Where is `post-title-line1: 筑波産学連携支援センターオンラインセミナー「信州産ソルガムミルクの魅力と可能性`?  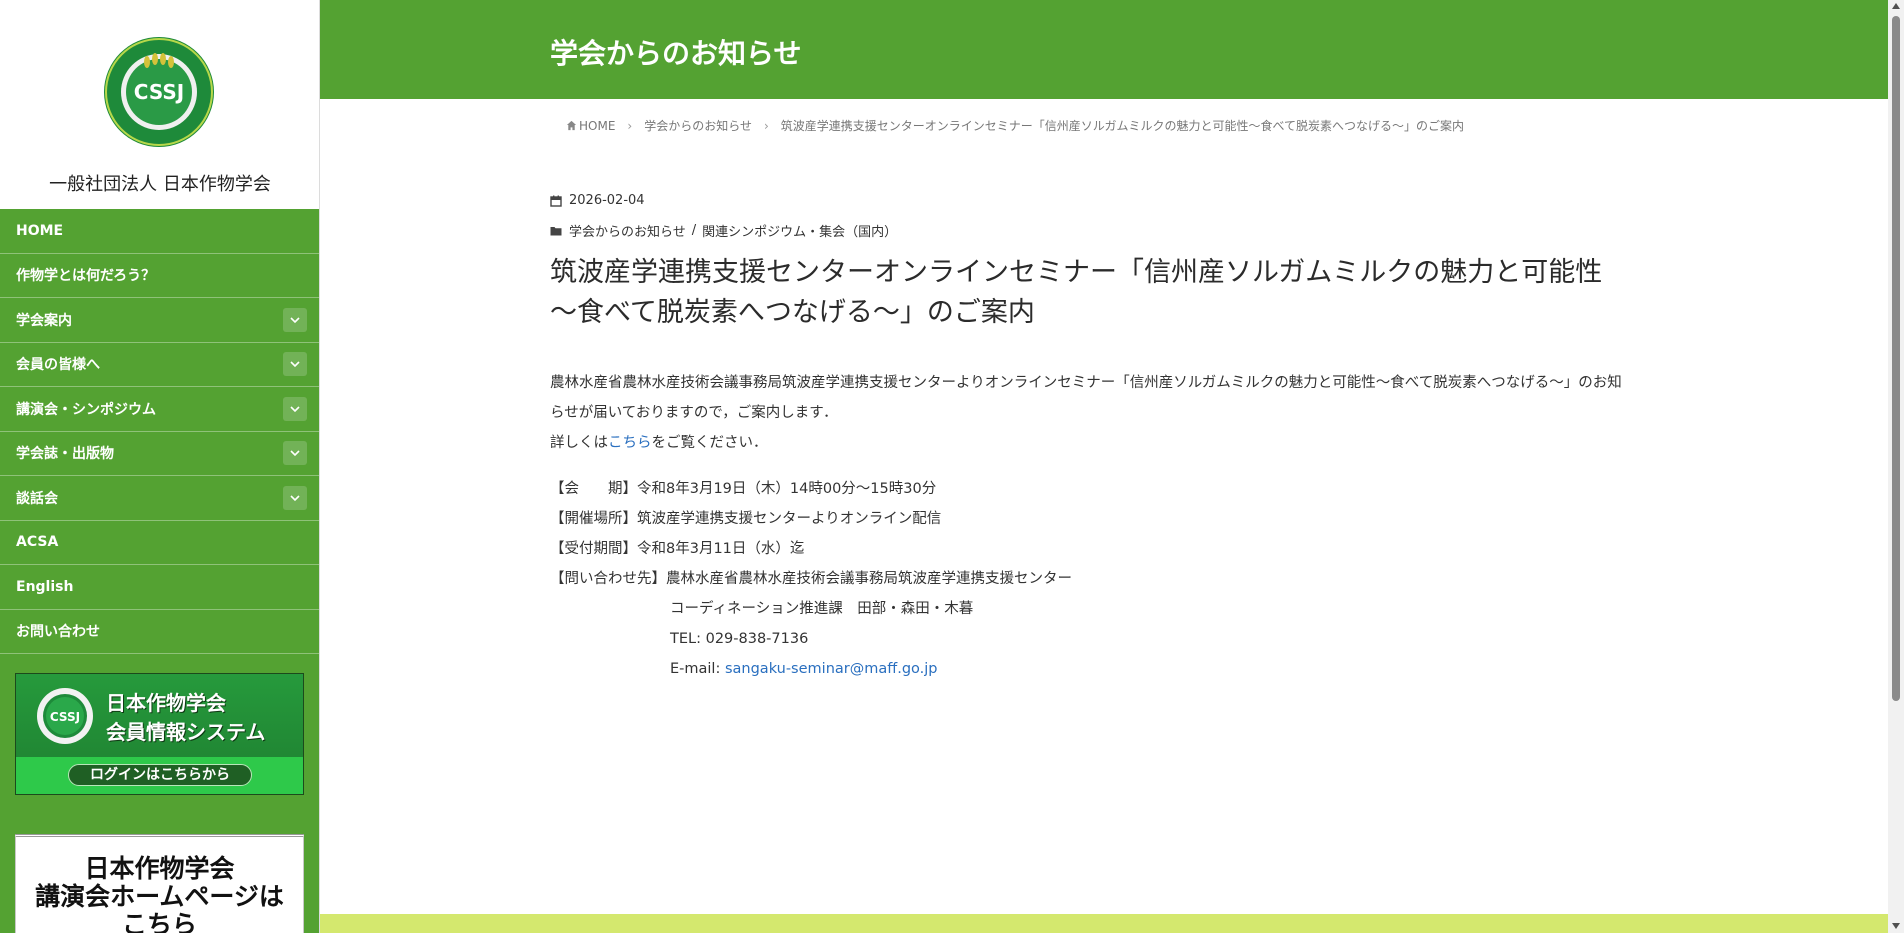
post-title-line1: 筑波産学連携支援センターオンラインセミナー「信州産ソルガムミルクの魅力と可能性 is located at coordinates (1076, 272).